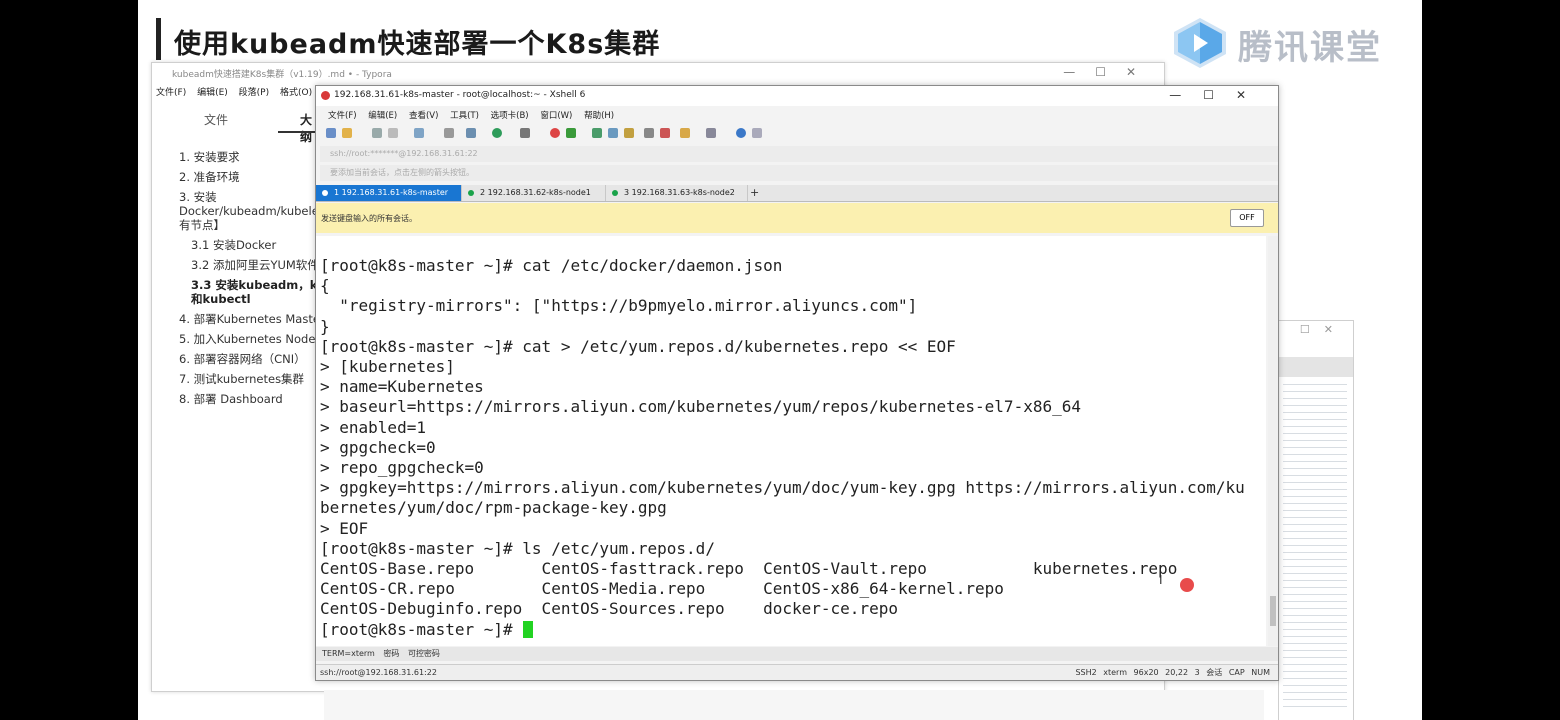  I want to click on status-cap: CAP, so click(1236, 672).